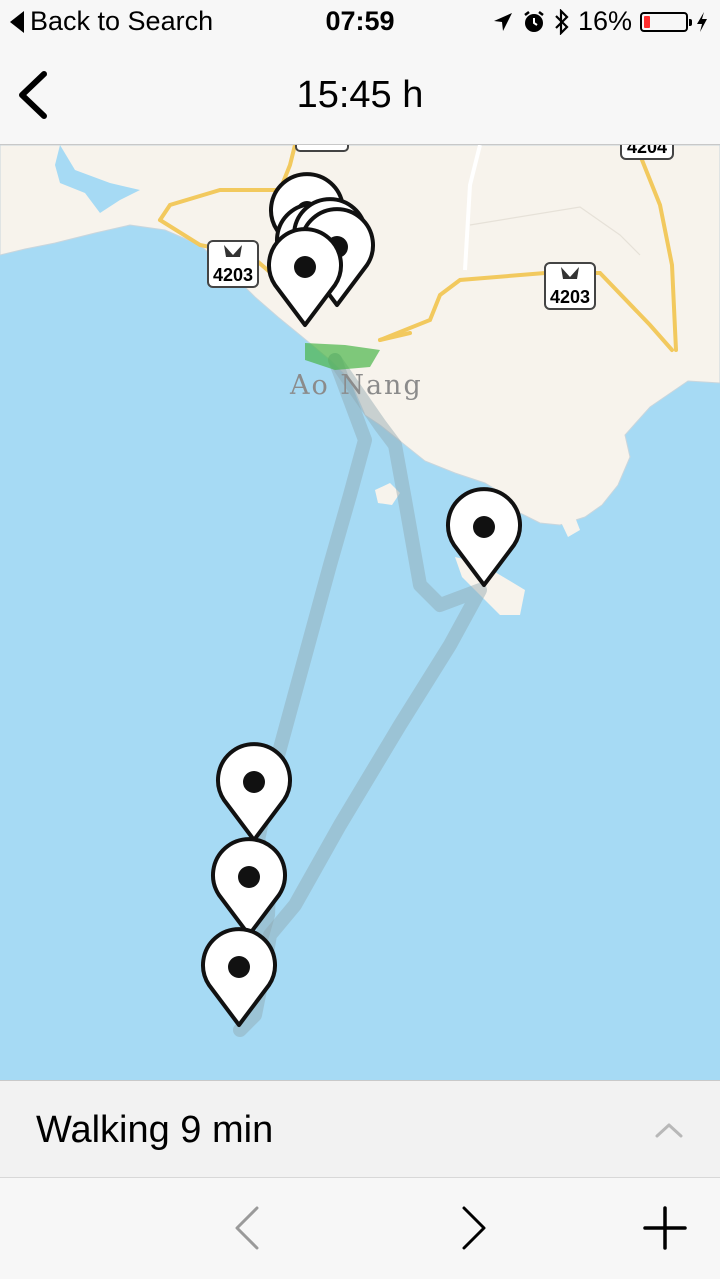 The image size is (720, 1279). What do you see at coordinates (702, 21) in the screenshot?
I see `charging-bolt-icon` at bounding box center [702, 21].